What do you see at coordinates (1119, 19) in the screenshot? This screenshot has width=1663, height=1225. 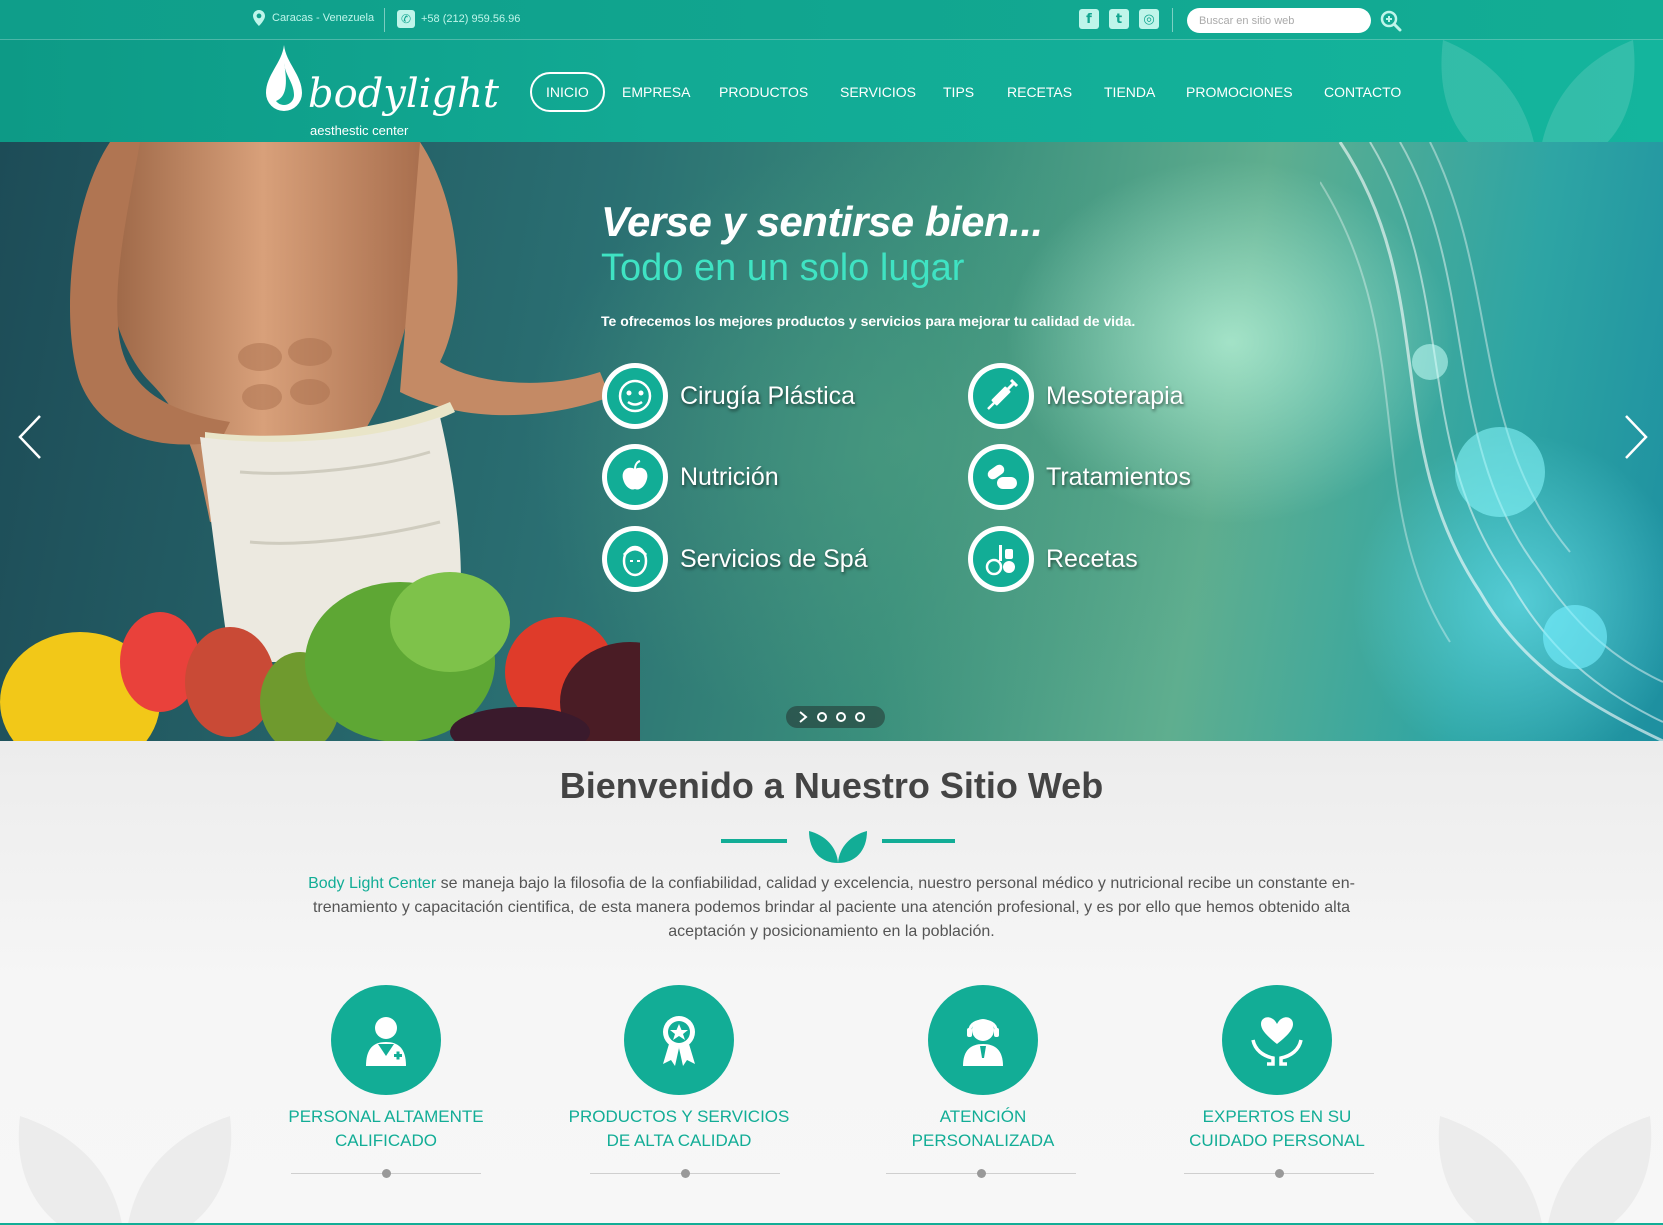 I see `twitter-icon: t` at bounding box center [1119, 19].